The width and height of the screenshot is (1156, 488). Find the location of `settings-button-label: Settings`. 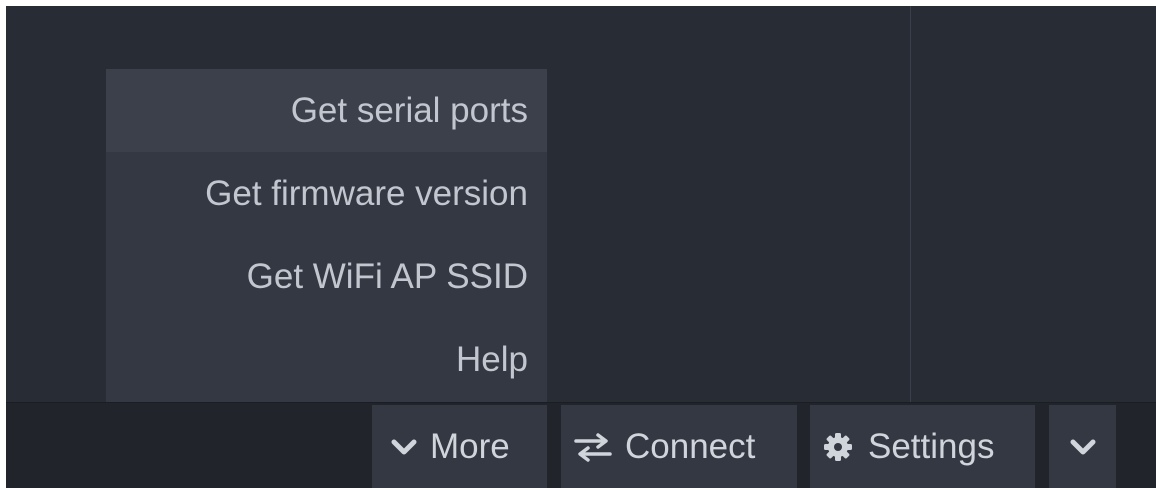

settings-button-label: Settings is located at coordinates (931, 446).